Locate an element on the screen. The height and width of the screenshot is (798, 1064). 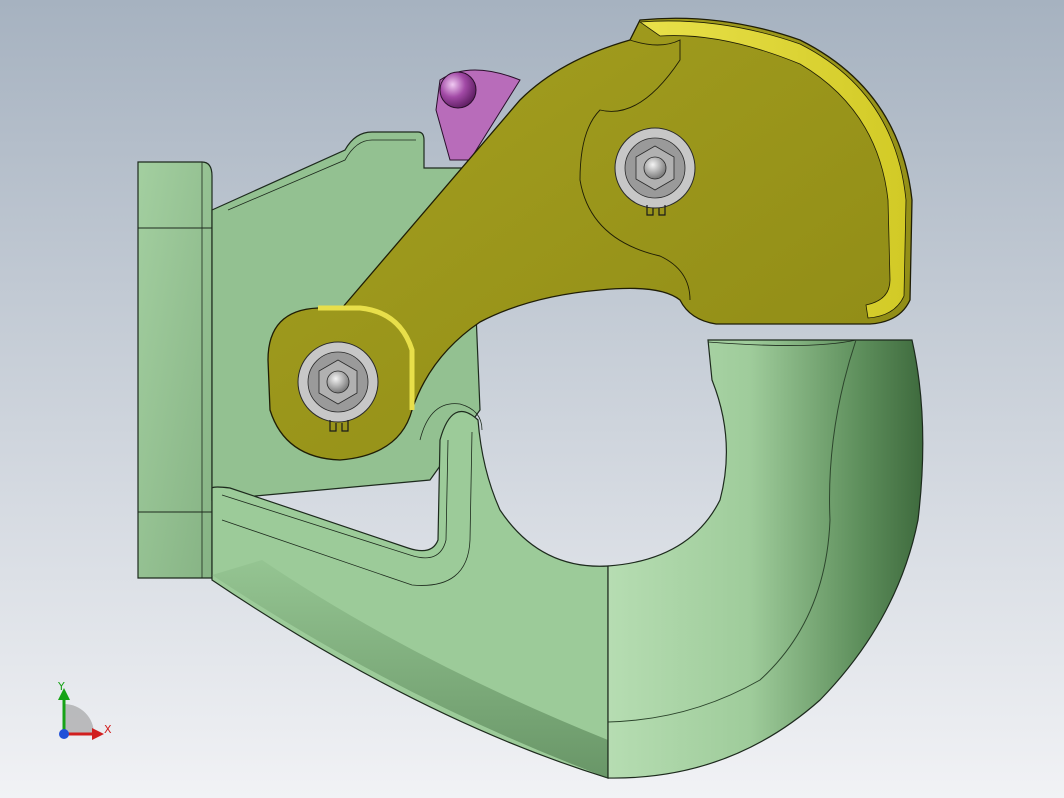
y-axis-label: Y is located at coordinates (61, 686).